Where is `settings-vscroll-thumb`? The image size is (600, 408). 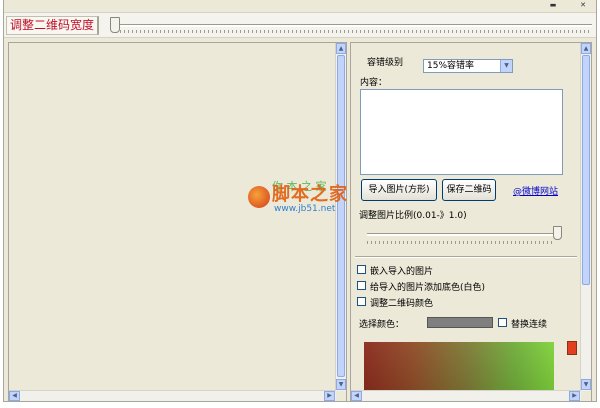
settings-vscroll-thumb is located at coordinates (586, 170).